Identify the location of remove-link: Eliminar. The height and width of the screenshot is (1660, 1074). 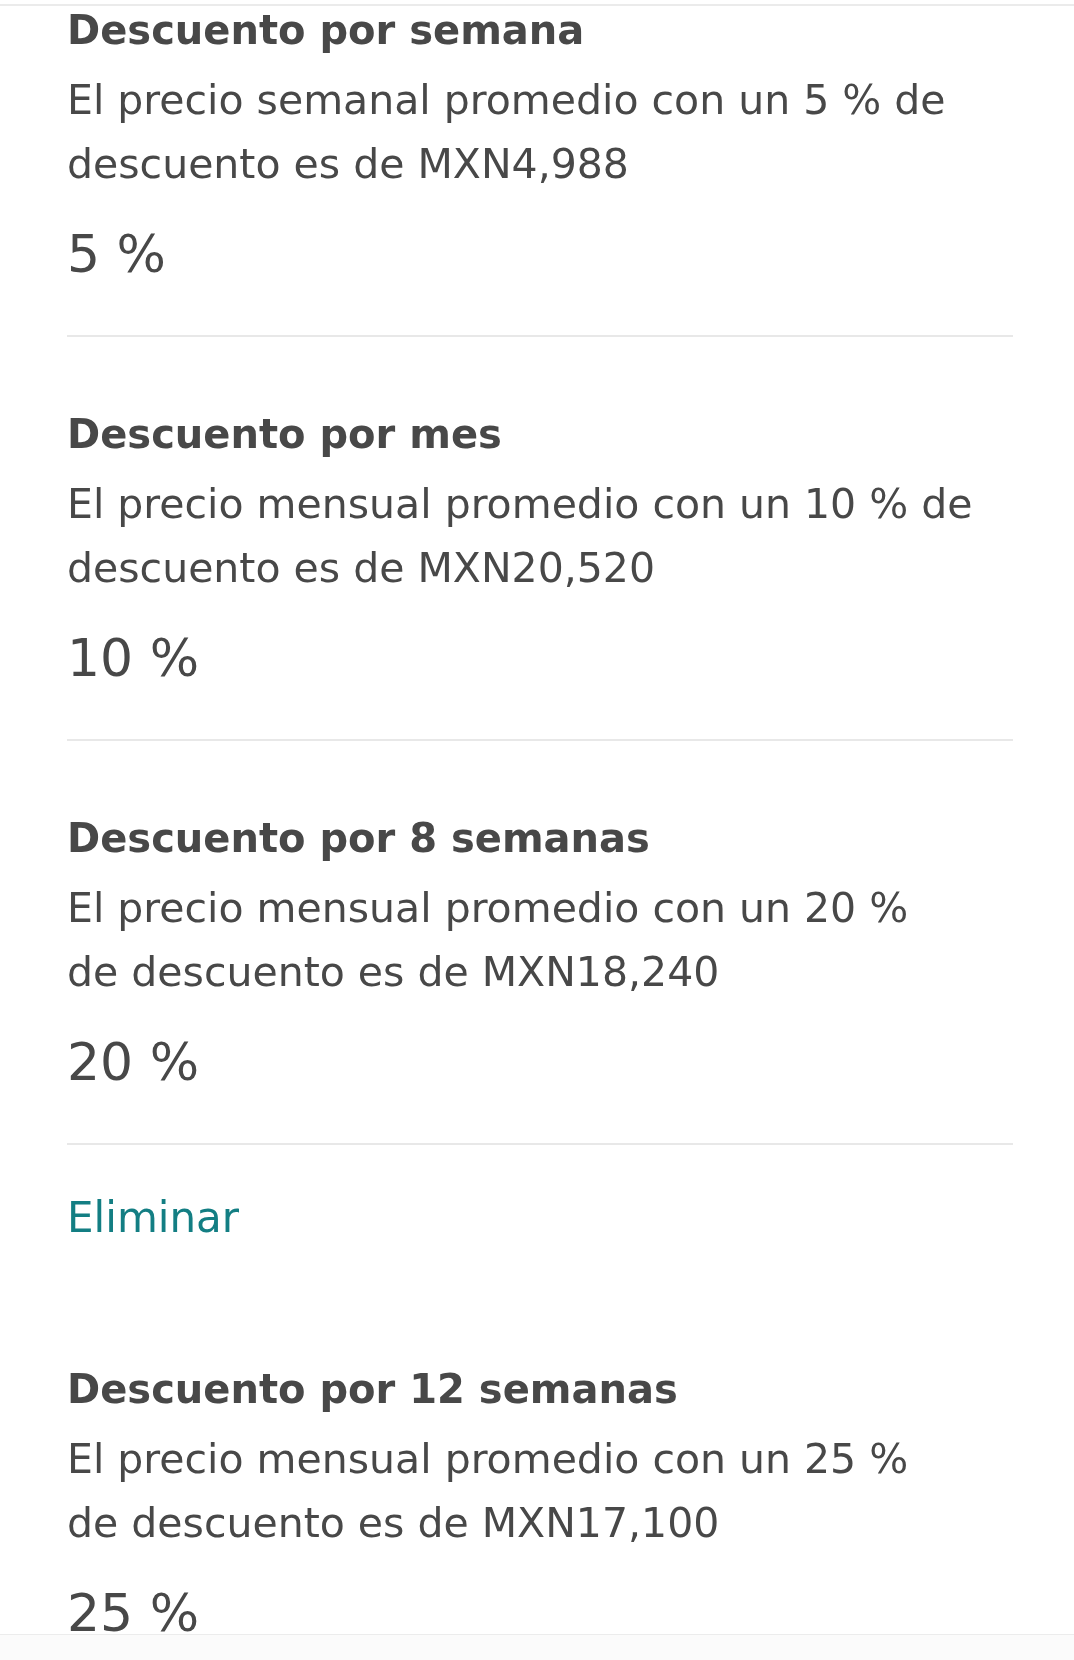
(153, 1218).